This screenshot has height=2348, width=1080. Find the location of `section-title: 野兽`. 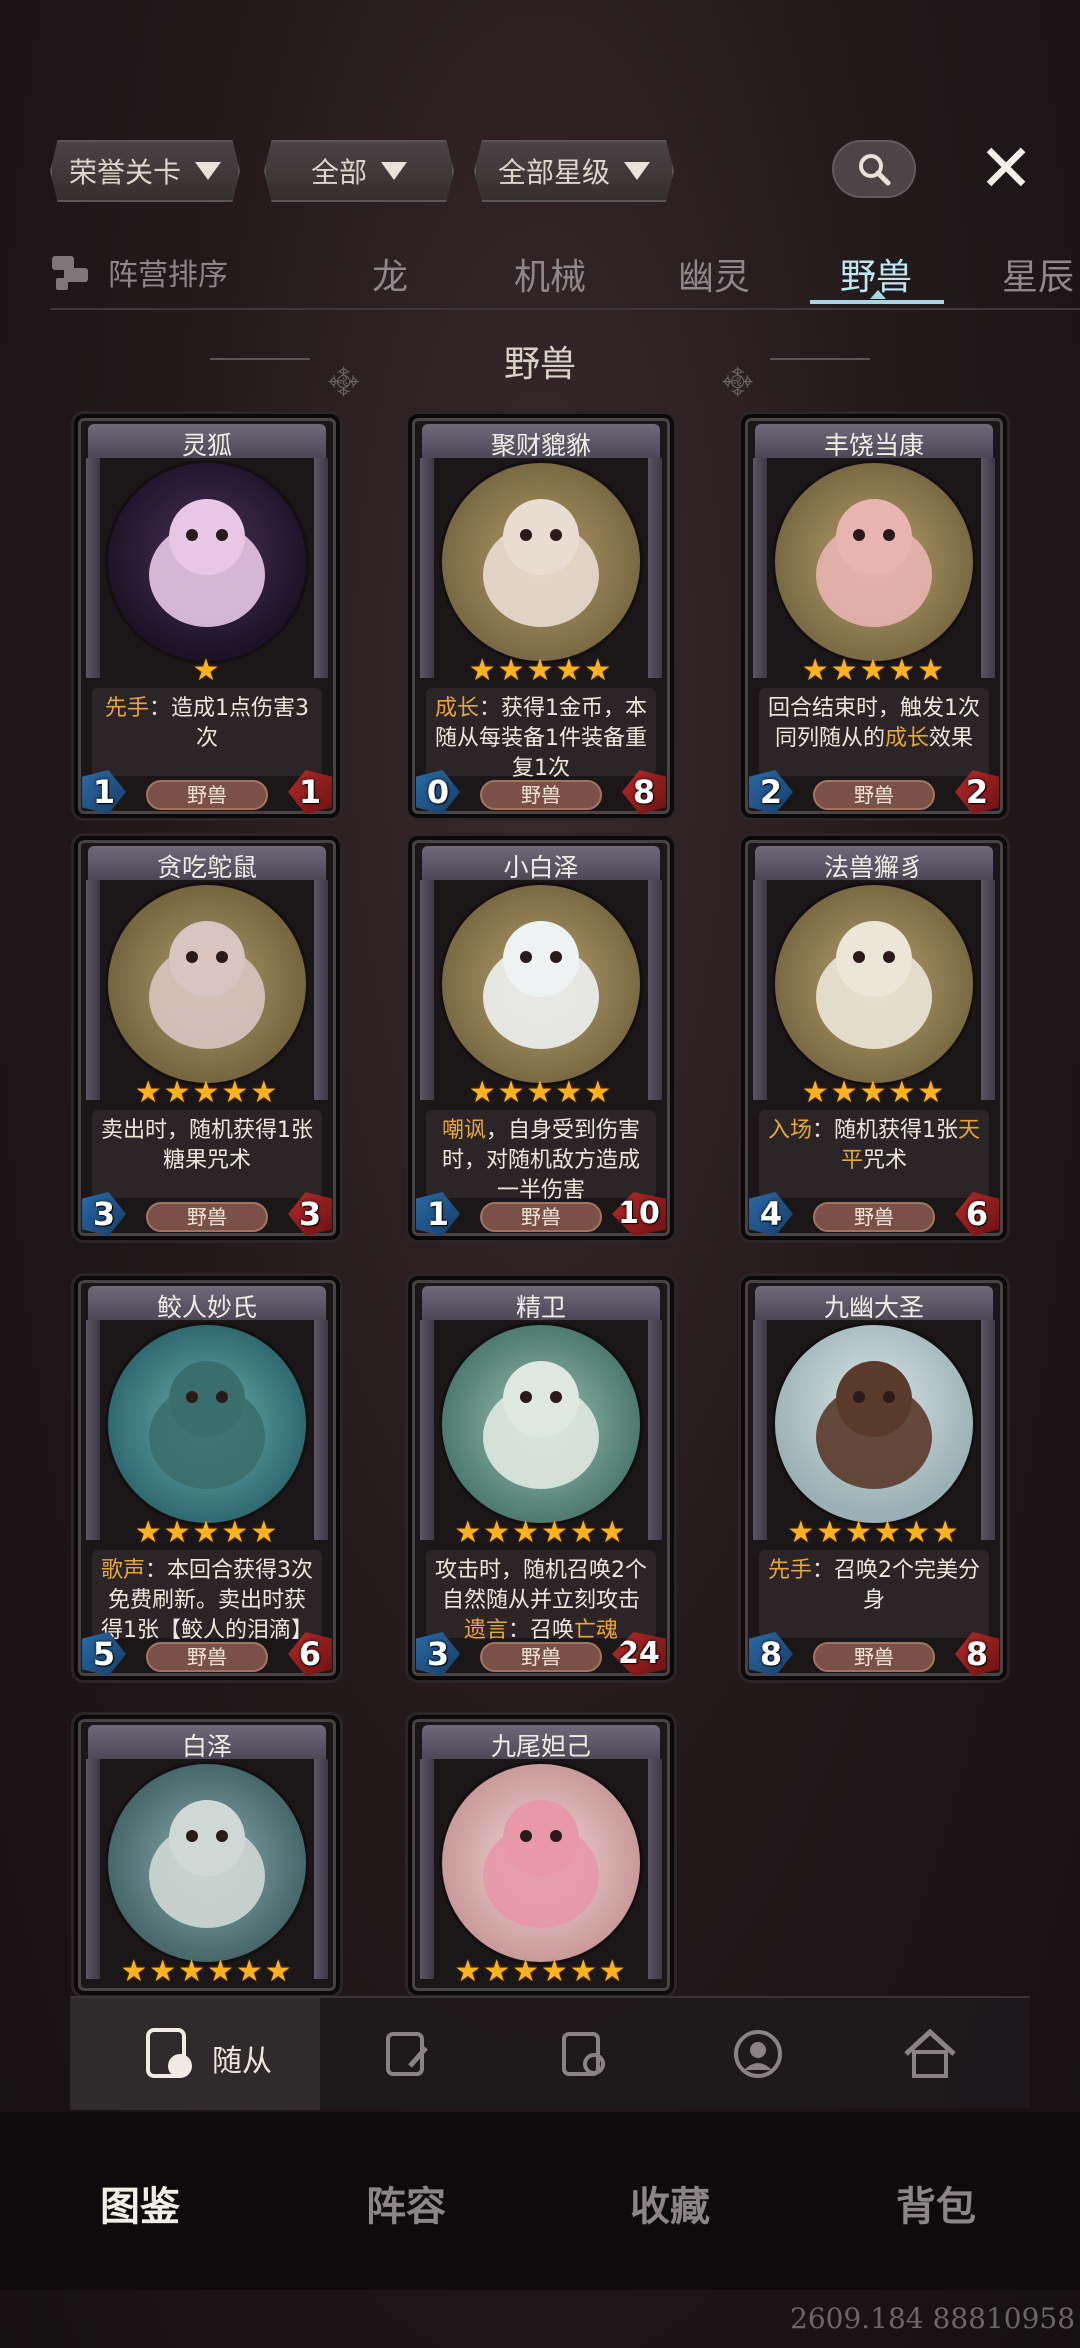

section-title: 野兽 is located at coordinates (539, 364).